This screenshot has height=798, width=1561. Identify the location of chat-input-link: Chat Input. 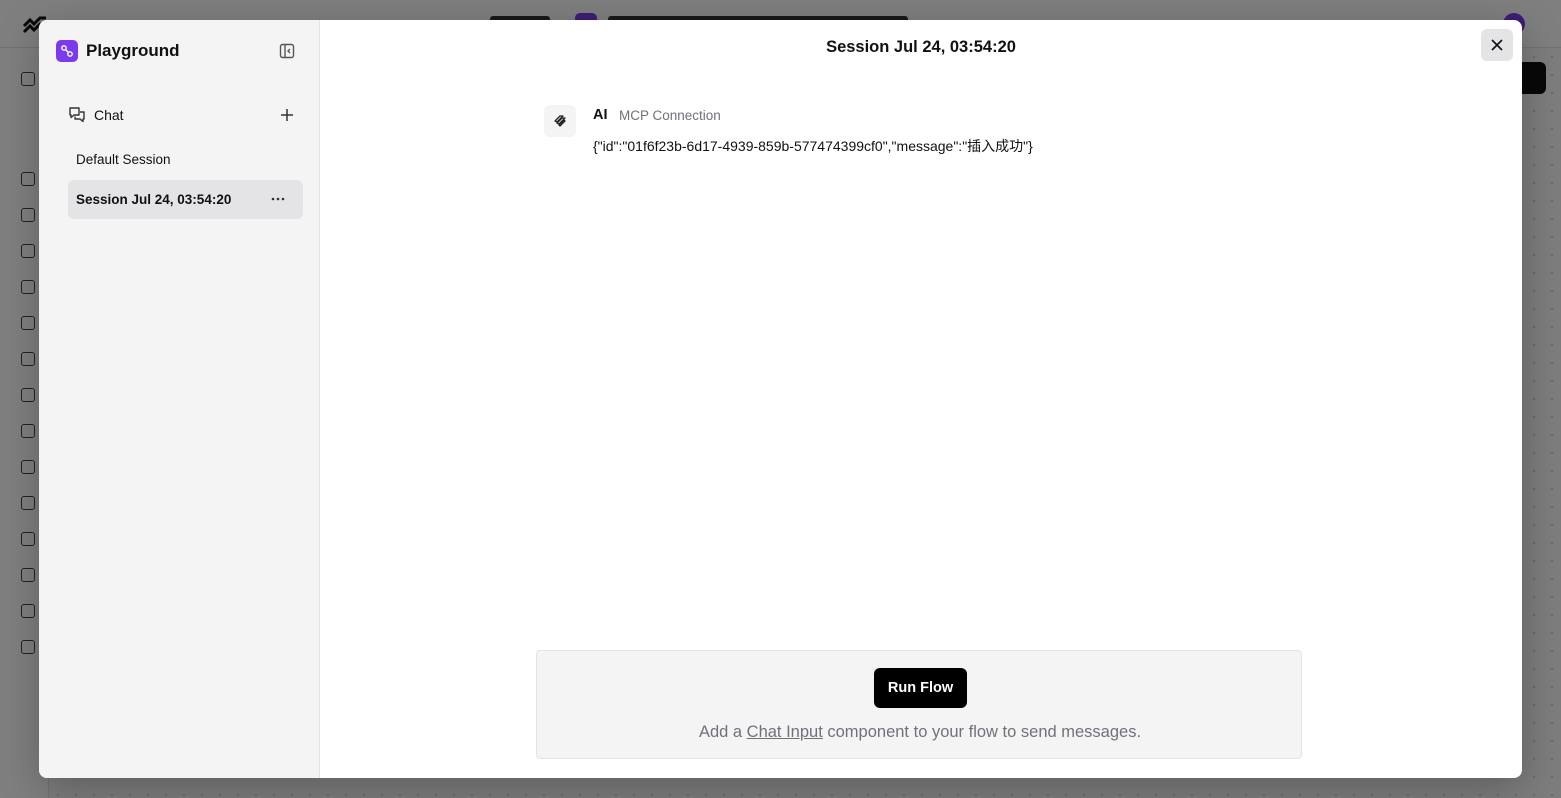
(785, 732).